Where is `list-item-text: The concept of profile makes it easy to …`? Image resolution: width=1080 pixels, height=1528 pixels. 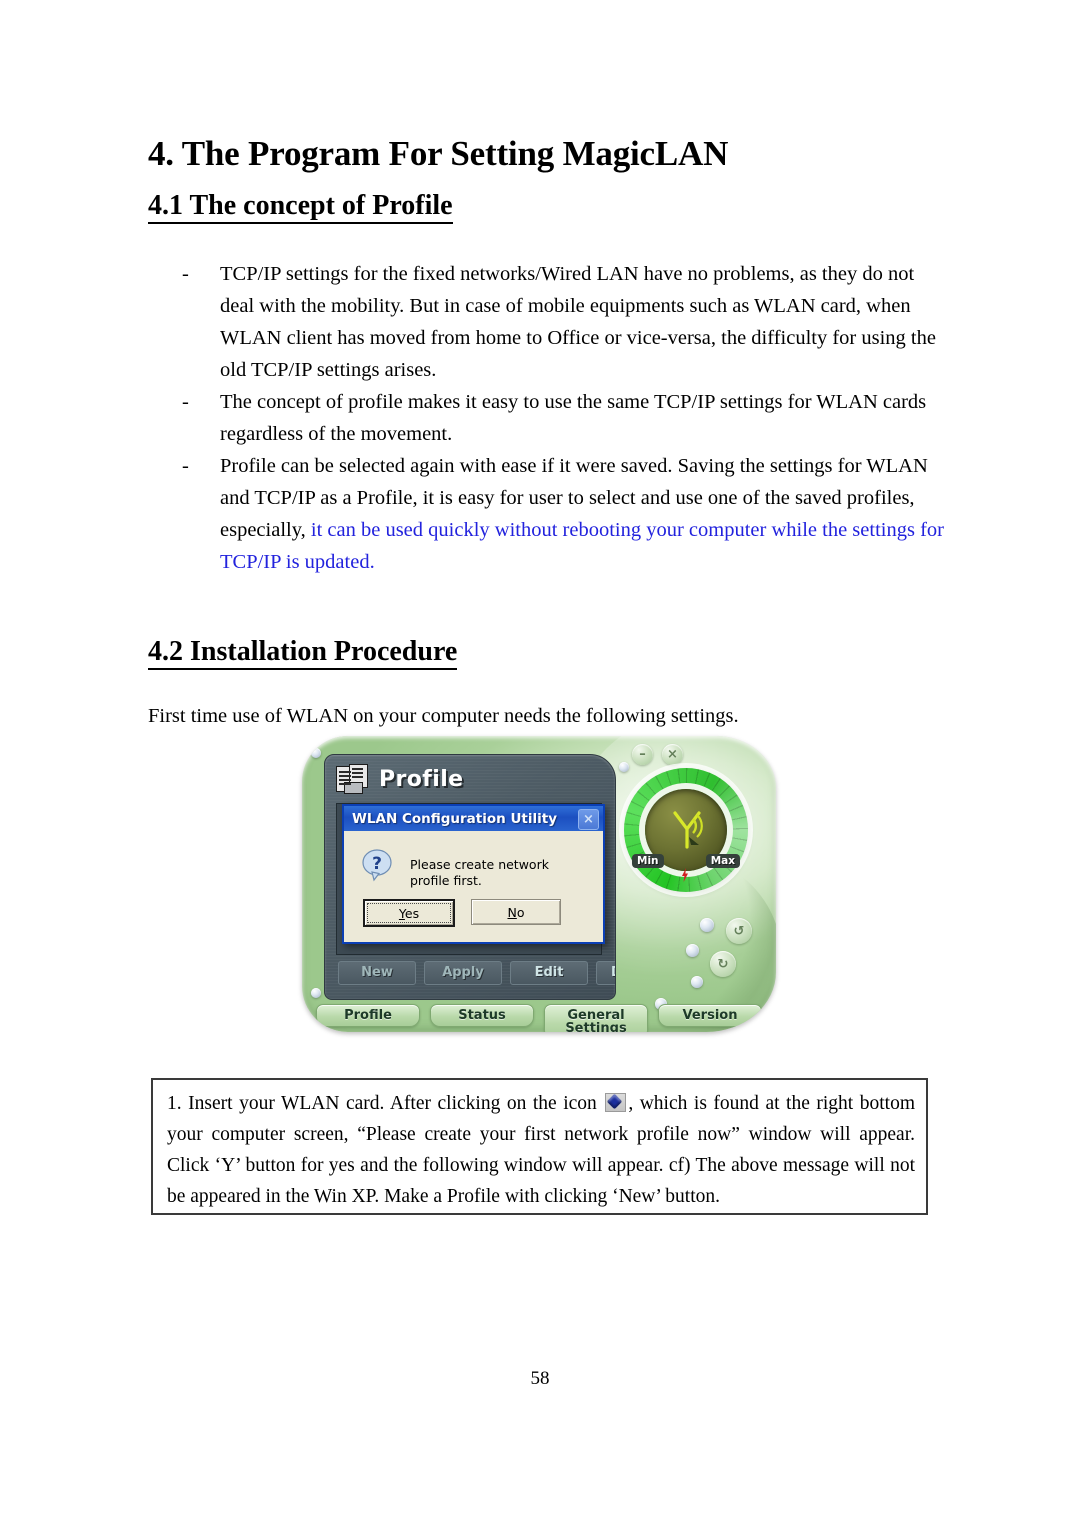 list-item-text: The concept of profile makes it easy to … is located at coordinates (573, 418).